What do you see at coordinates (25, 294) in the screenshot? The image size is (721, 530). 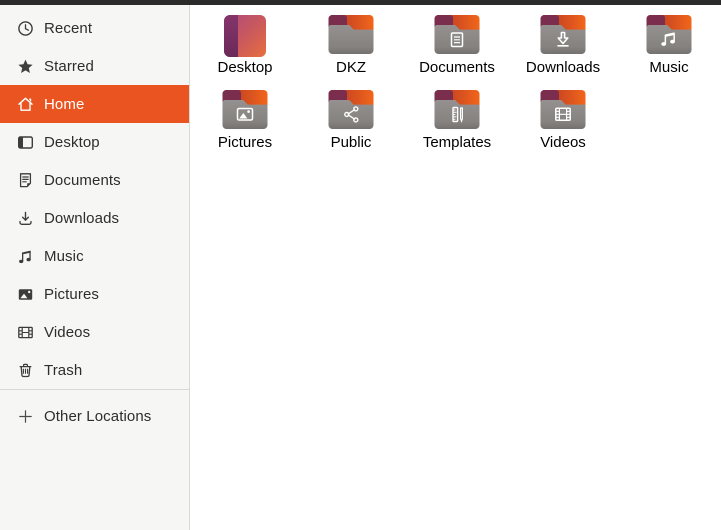 I see `picture-icon` at bounding box center [25, 294].